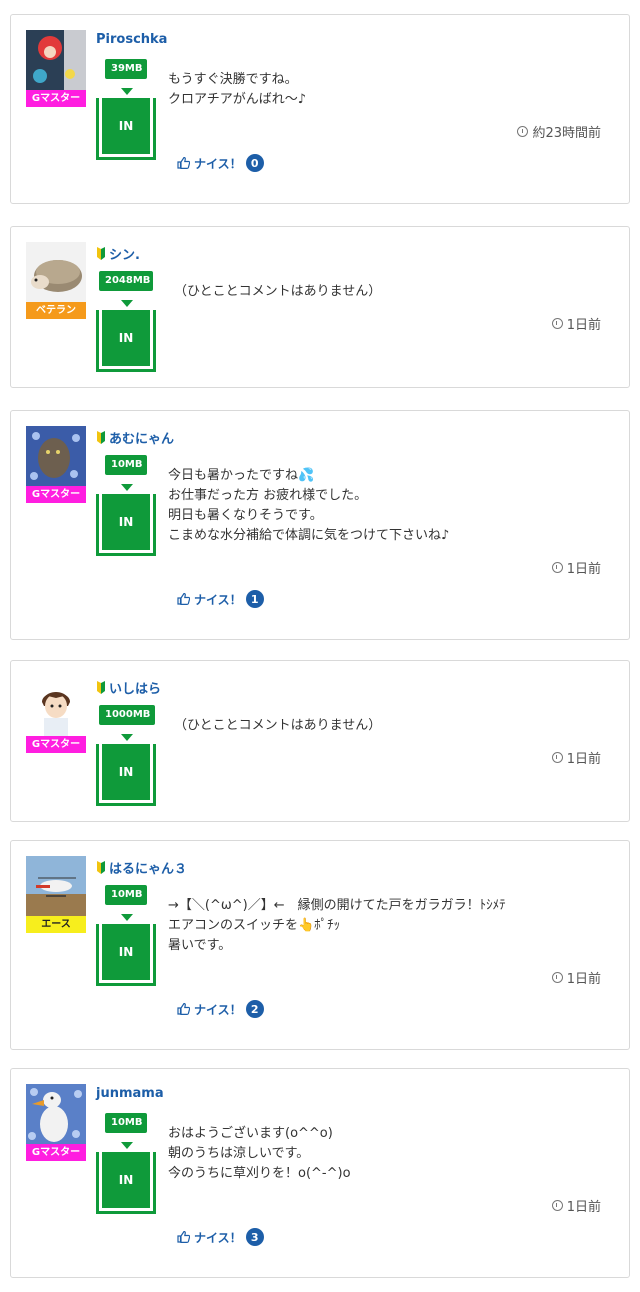 The width and height of the screenshot is (640, 1292). I want to click on nice-count: 1, so click(254, 599).